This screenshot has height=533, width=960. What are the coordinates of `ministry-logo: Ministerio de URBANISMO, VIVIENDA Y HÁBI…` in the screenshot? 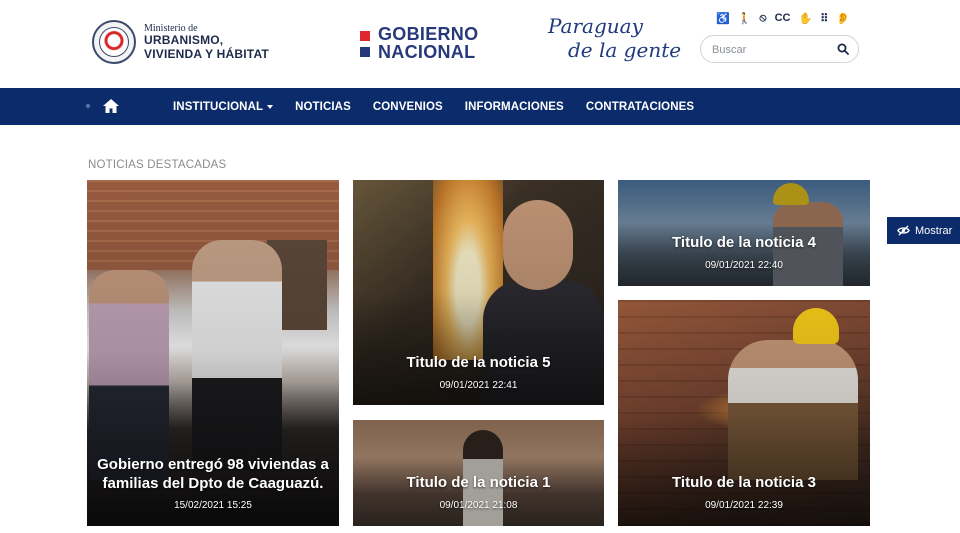 It's located at (180, 42).